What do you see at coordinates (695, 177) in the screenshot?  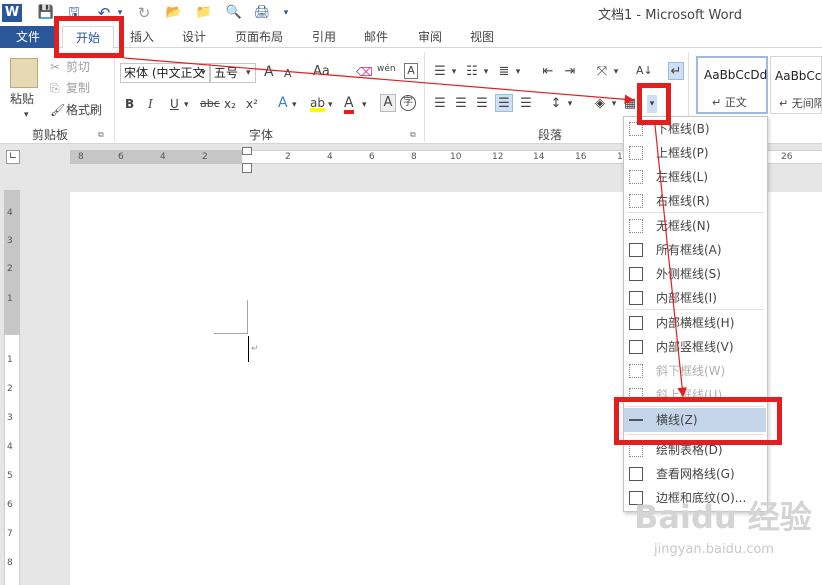 I see `menu-item-left-border: 左框线(L)` at bounding box center [695, 177].